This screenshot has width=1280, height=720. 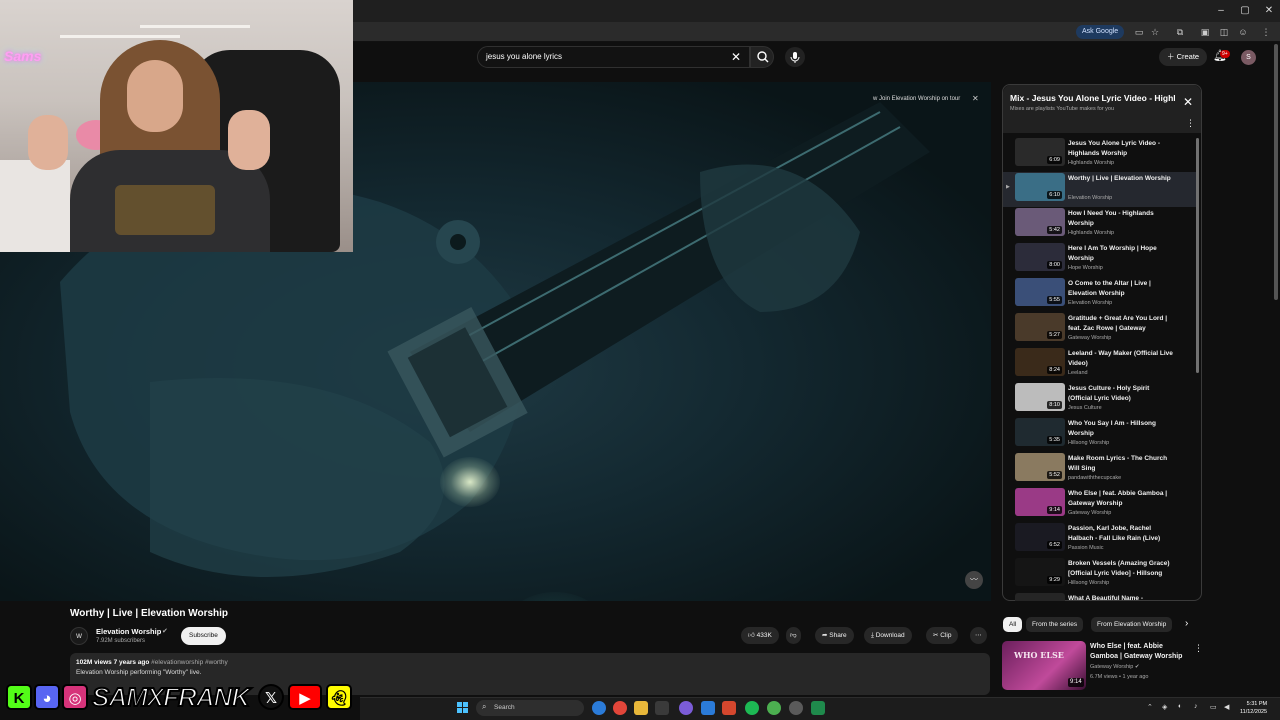 I want to click on more-actions-button: ⋯, so click(x=978, y=635).